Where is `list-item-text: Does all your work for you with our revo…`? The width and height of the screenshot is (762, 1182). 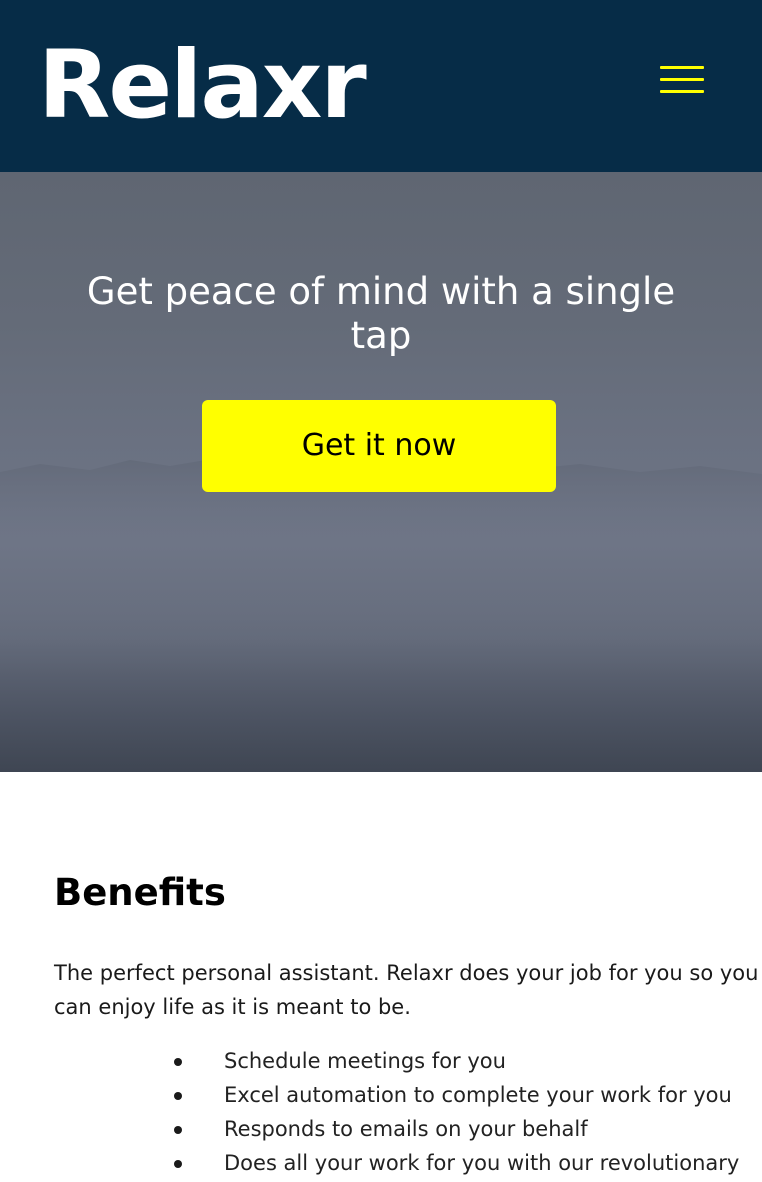 list-item-text: Does all your work for you with our revo… is located at coordinates (482, 1163).